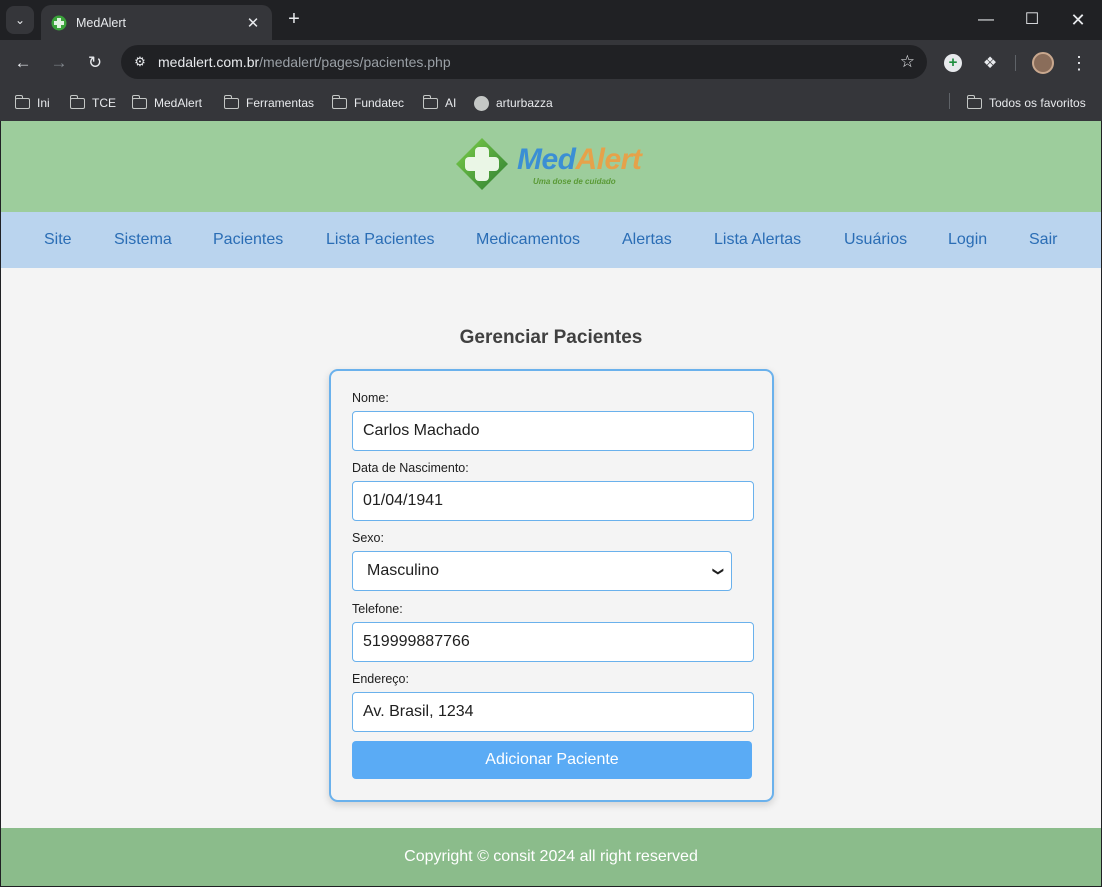 The width and height of the screenshot is (1102, 887). Describe the element at coordinates (403, 570) in the screenshot. I see `sexo-selected-value: Masculino` at that location.